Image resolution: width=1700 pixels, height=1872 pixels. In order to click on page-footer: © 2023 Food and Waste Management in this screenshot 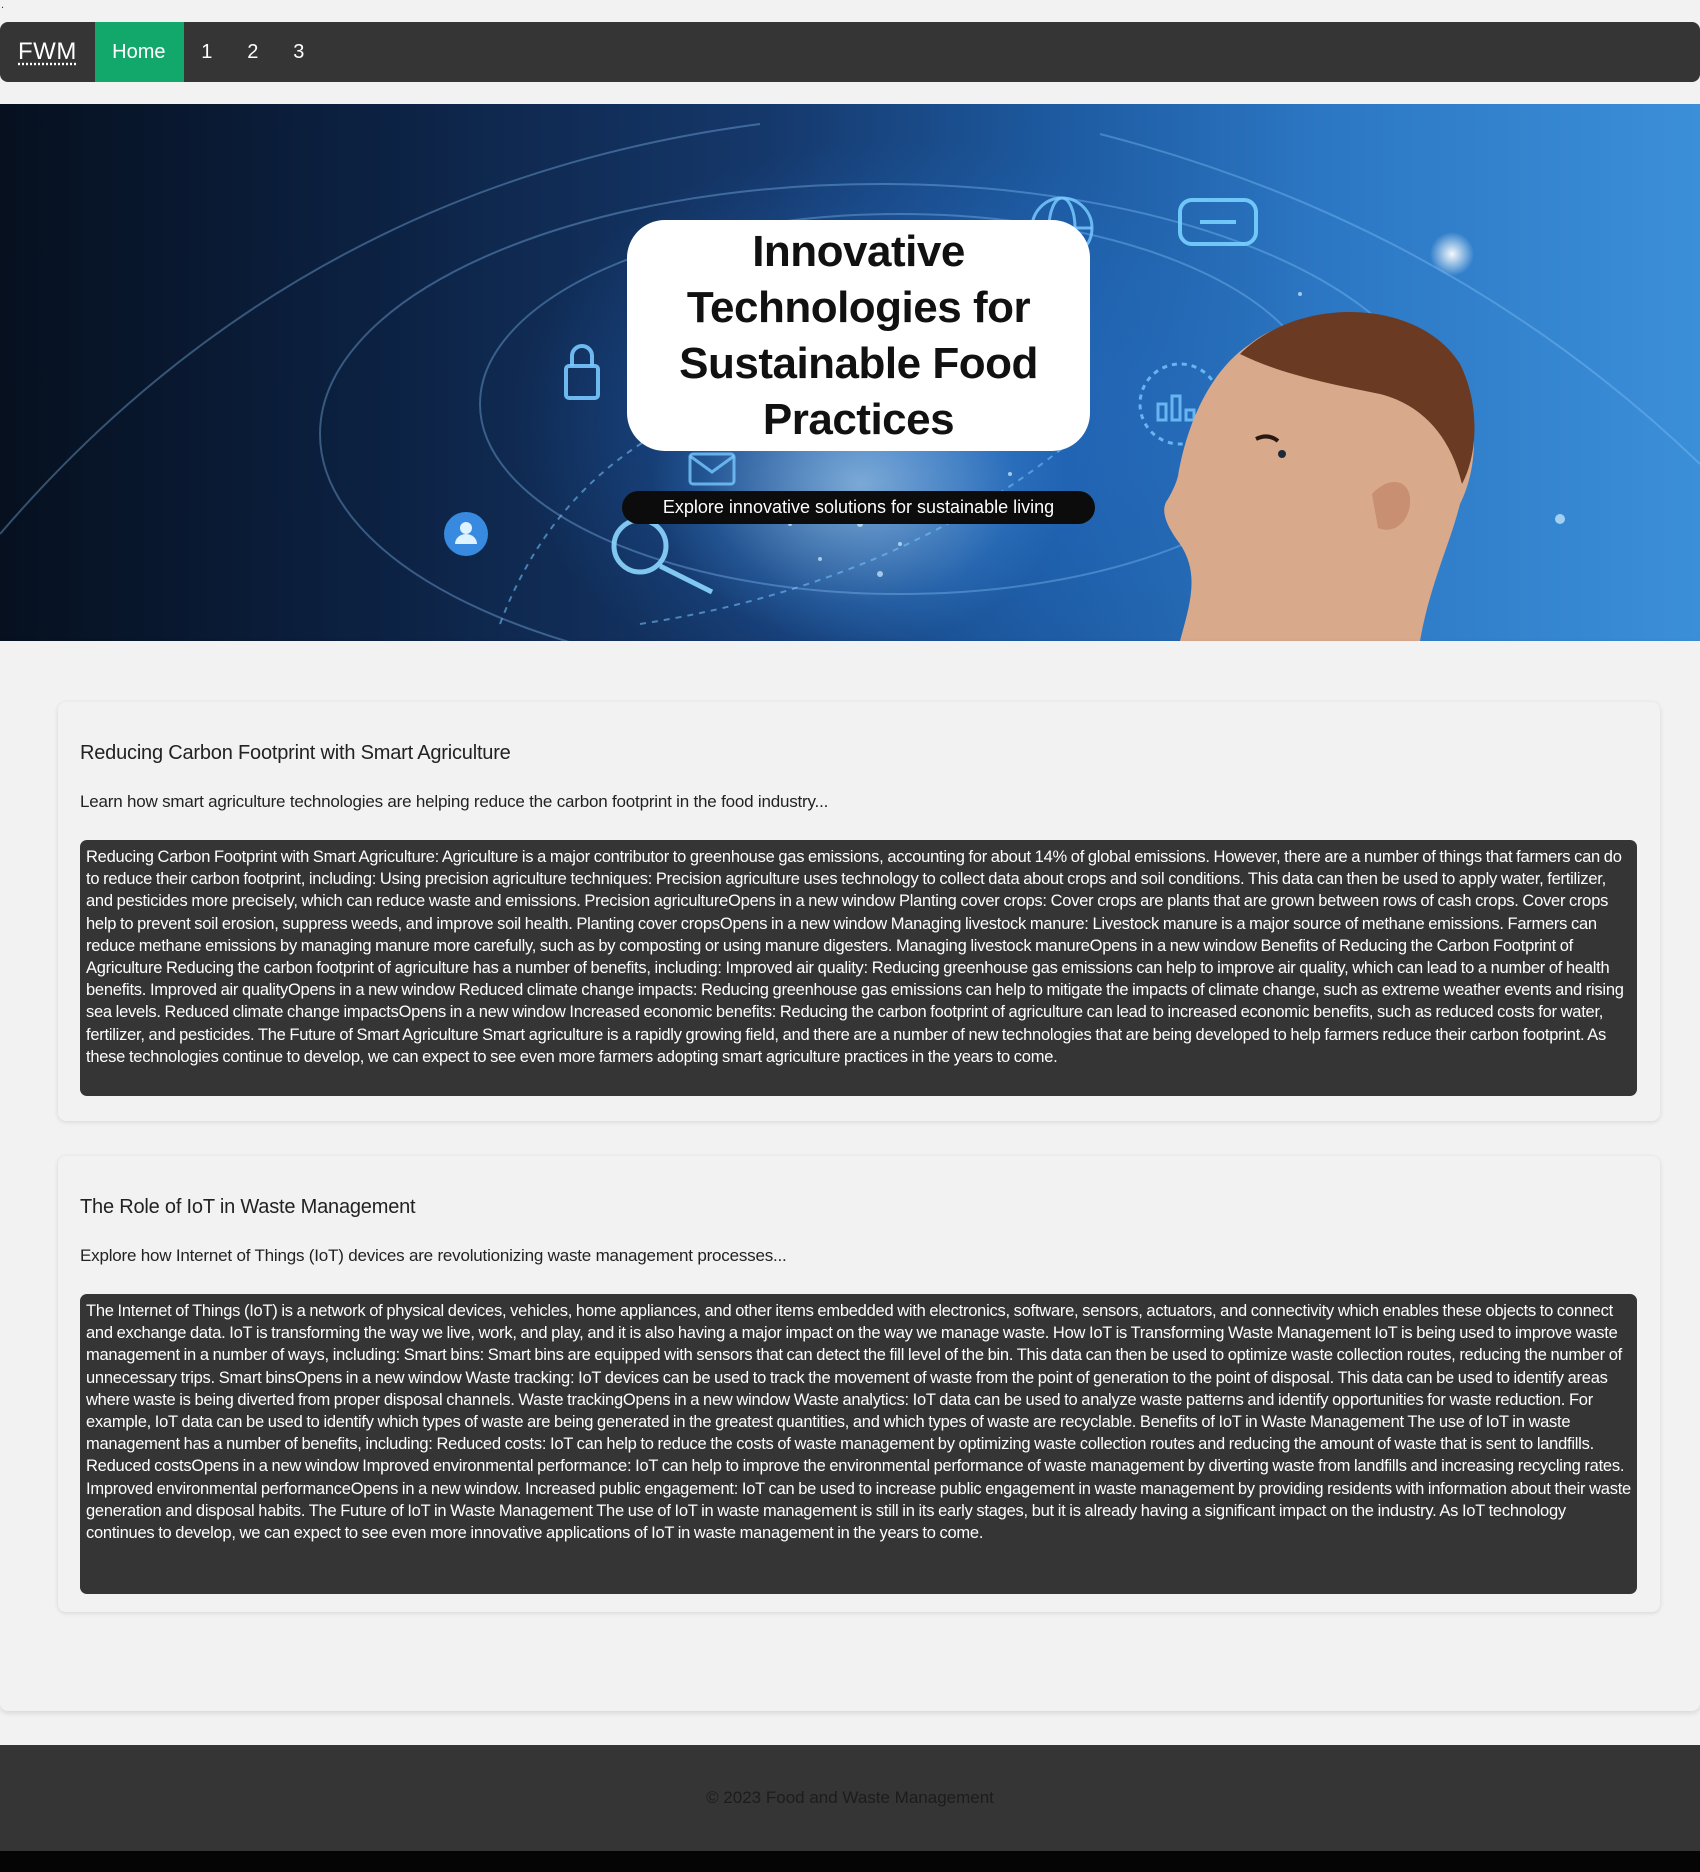, I will do `click(850, 1798)`.